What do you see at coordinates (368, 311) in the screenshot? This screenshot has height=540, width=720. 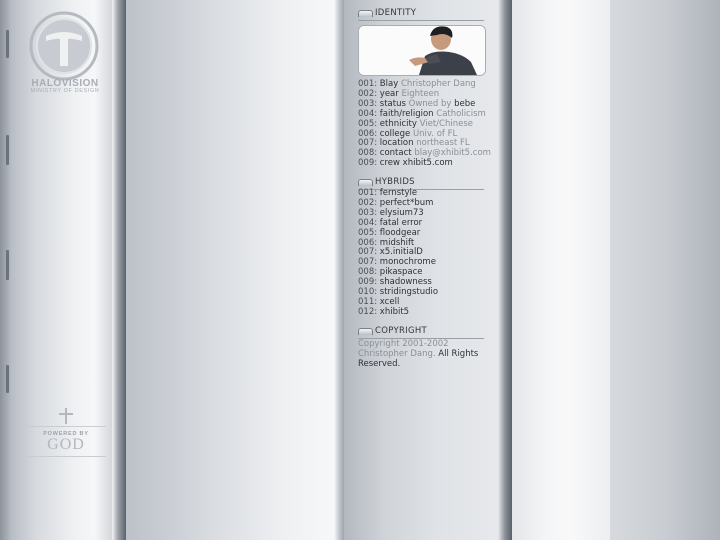 I see `item-number: 012:` at bounding box center [368, 311].